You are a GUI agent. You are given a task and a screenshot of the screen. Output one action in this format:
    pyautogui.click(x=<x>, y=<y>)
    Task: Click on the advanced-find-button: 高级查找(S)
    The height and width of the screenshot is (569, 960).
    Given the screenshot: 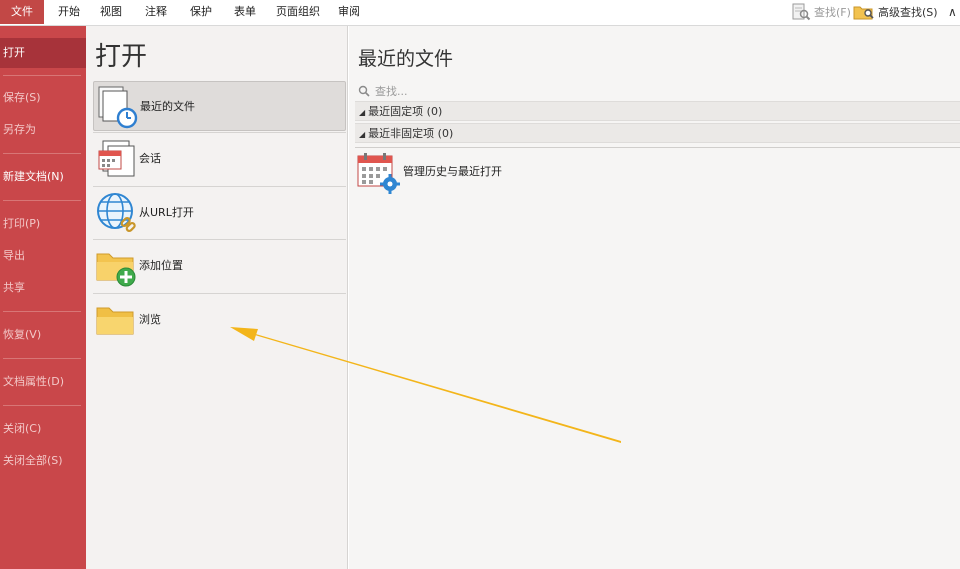 What is the action you would take?
    pyautogui.click(x=895, y=12)
    